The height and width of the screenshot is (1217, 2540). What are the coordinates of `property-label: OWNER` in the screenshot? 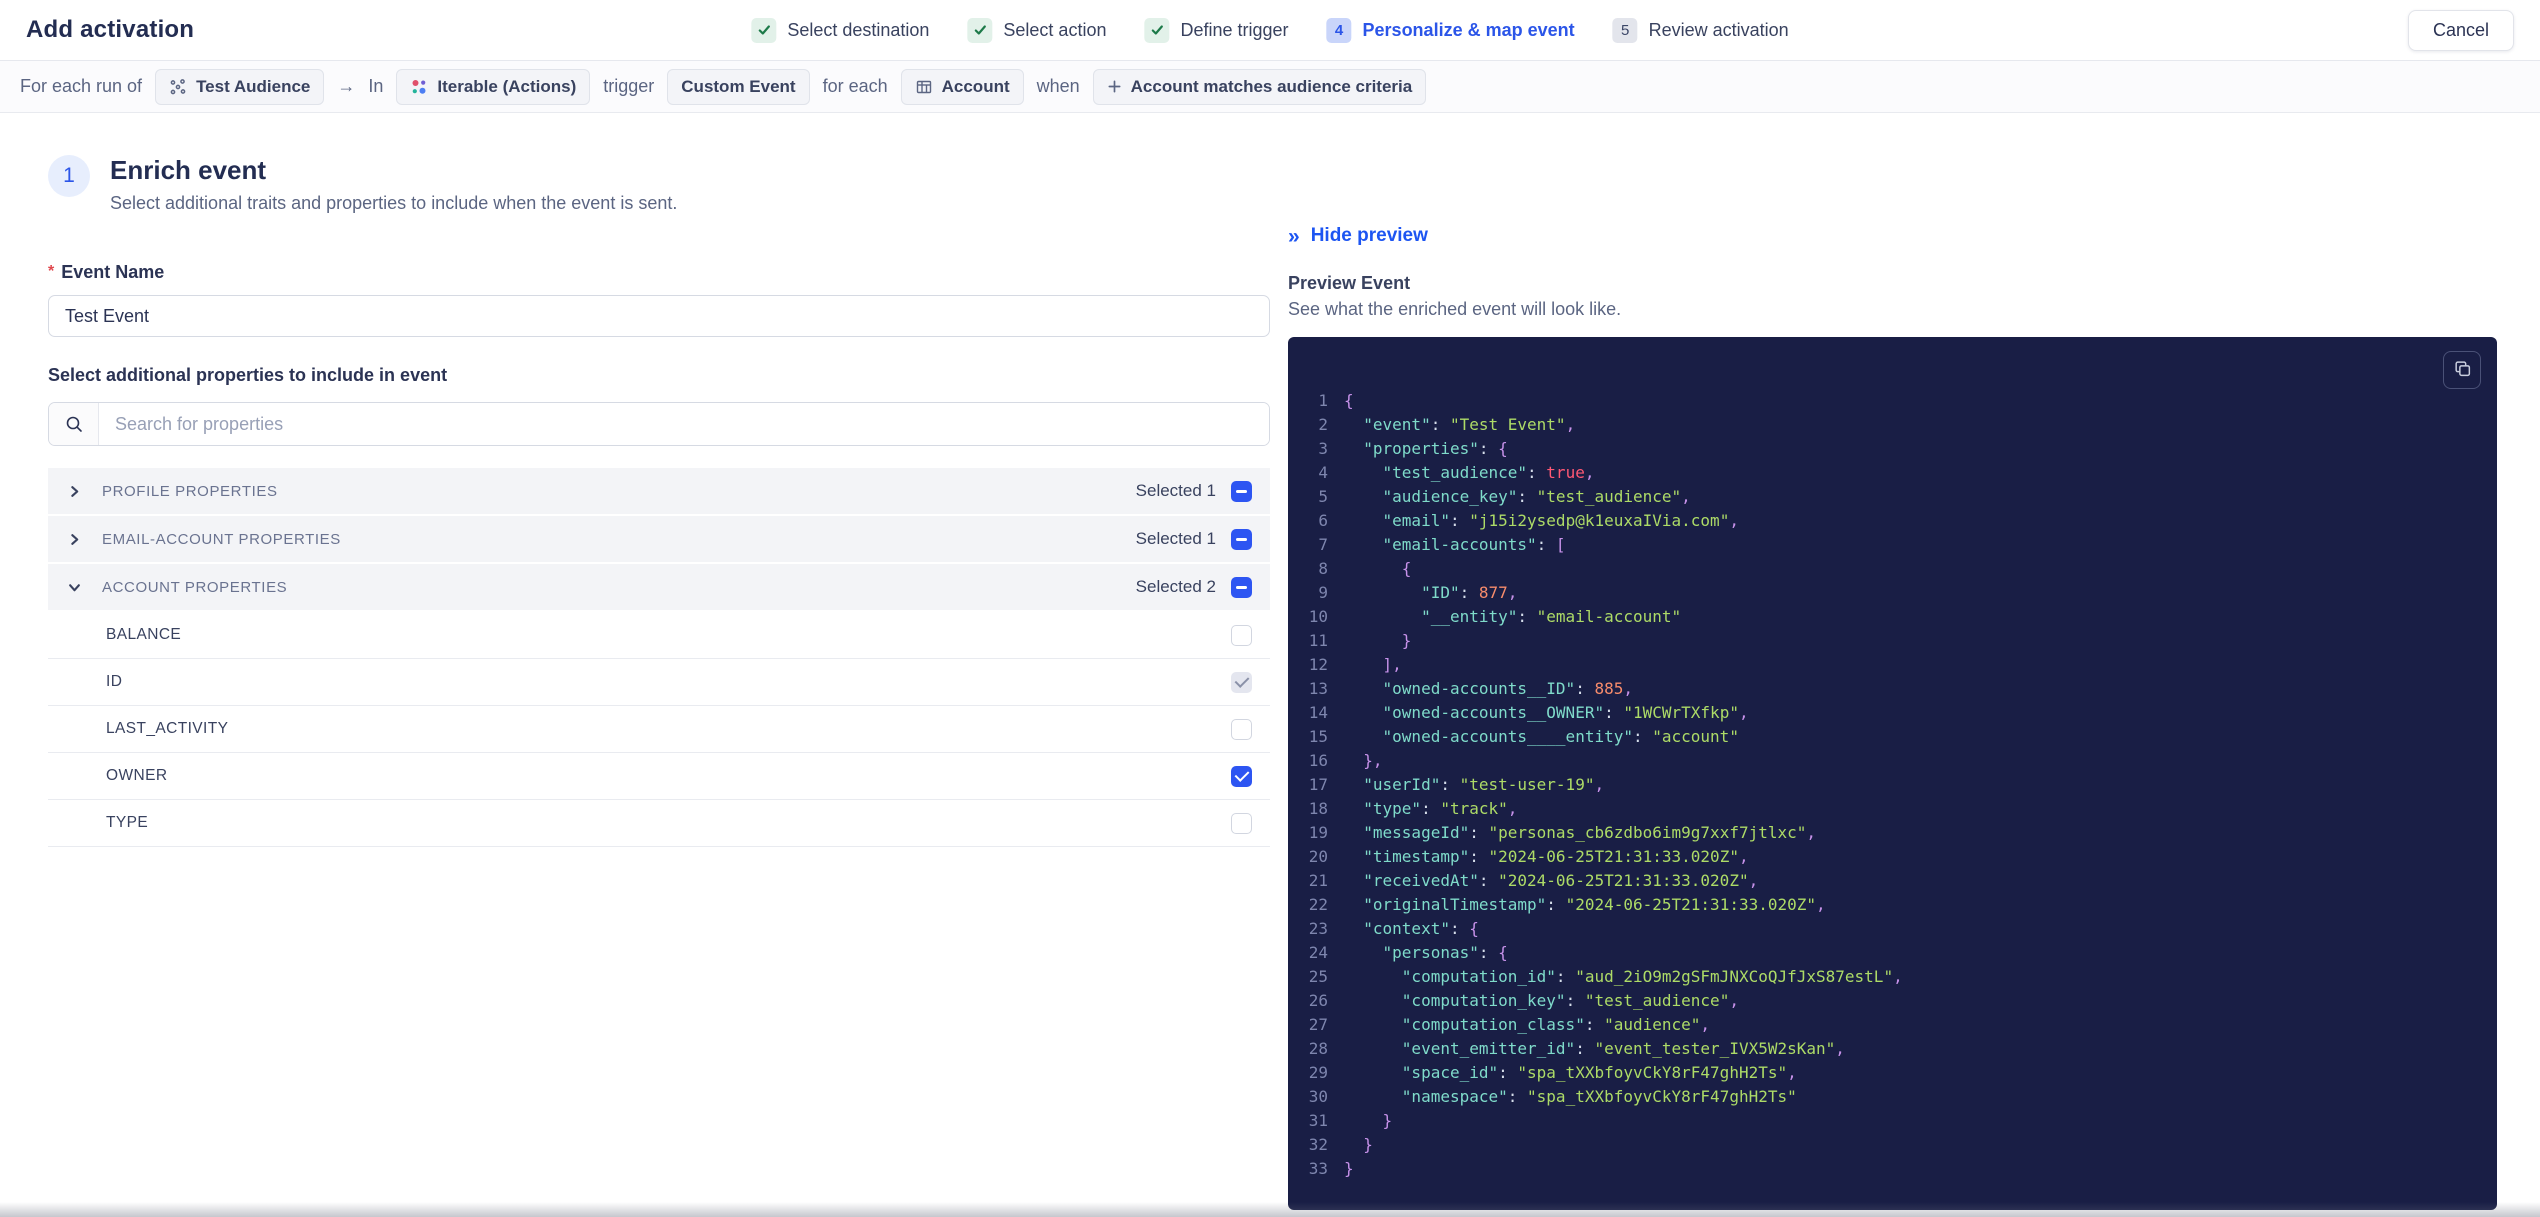 It's located at (137, 775).